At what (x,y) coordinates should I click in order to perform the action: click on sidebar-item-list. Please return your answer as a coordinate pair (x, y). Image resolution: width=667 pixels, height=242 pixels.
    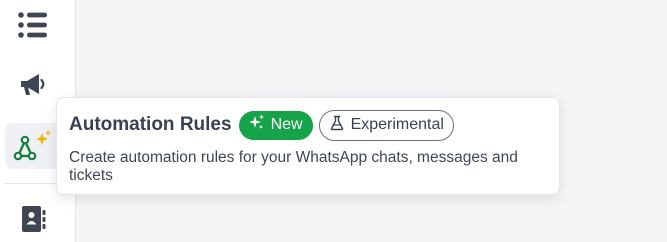
    Looking at the image, I should click on (33, 25).